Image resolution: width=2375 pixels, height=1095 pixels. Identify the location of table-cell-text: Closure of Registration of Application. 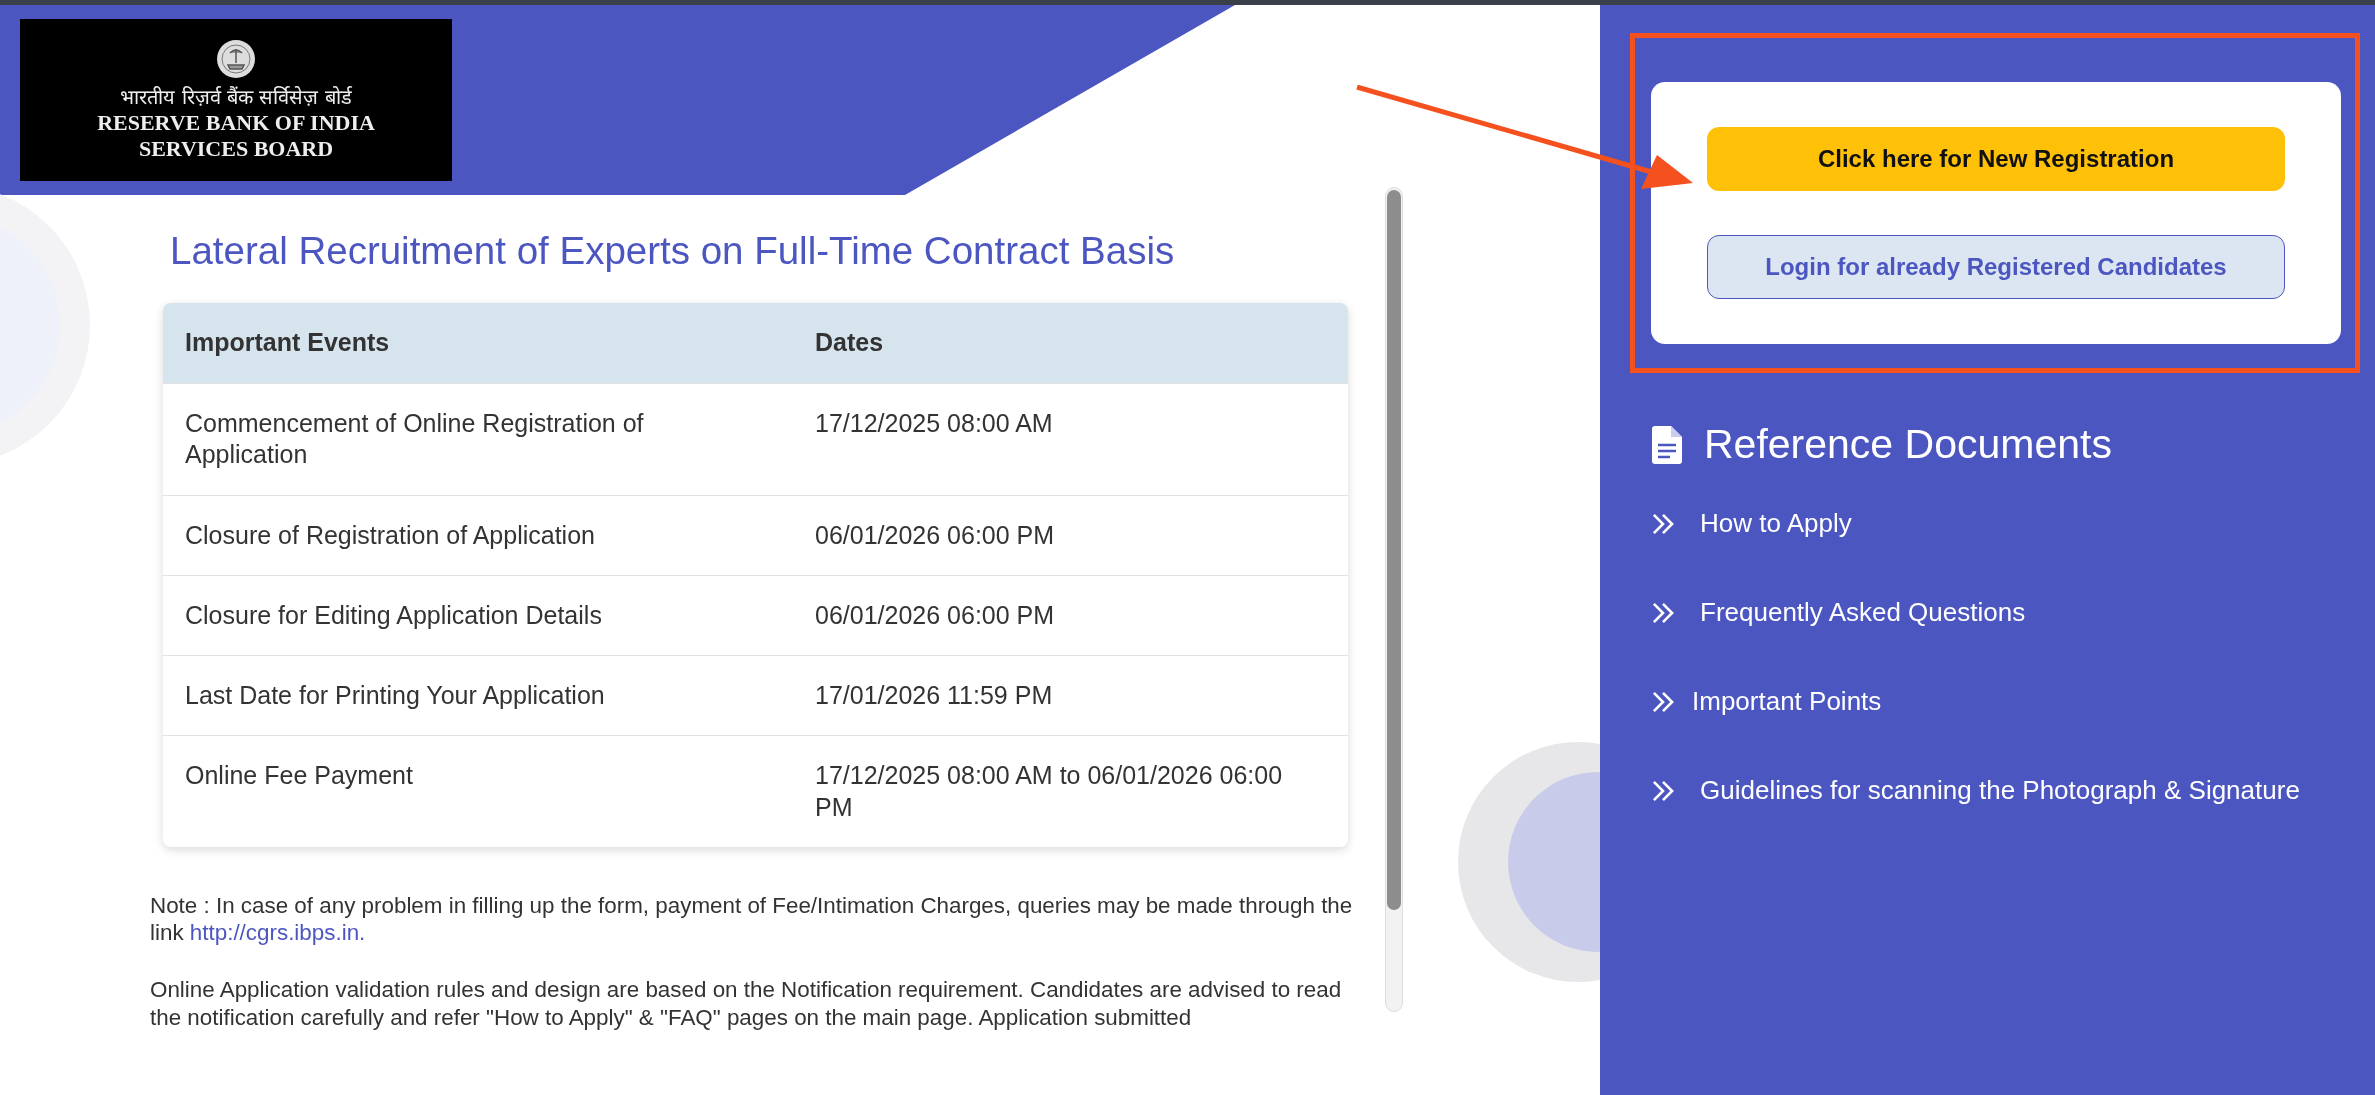
(390, 535).